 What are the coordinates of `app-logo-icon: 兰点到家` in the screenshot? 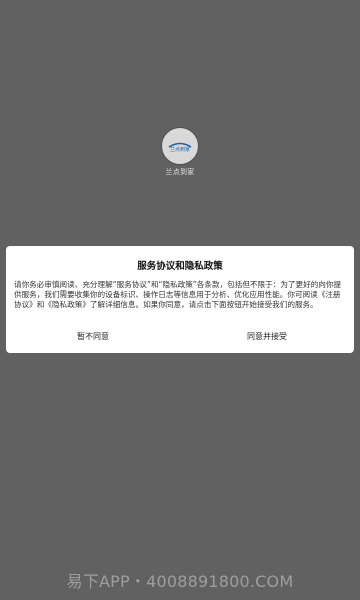 It's located at (180, 147).